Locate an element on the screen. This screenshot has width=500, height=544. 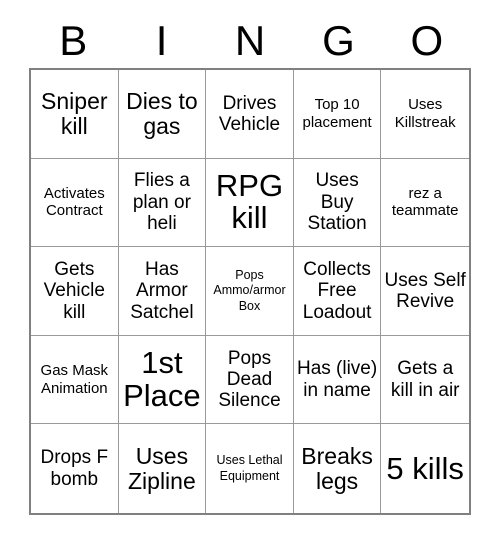
bingo-cell: Has Armor Satchel is located at coordinates (162, 291).